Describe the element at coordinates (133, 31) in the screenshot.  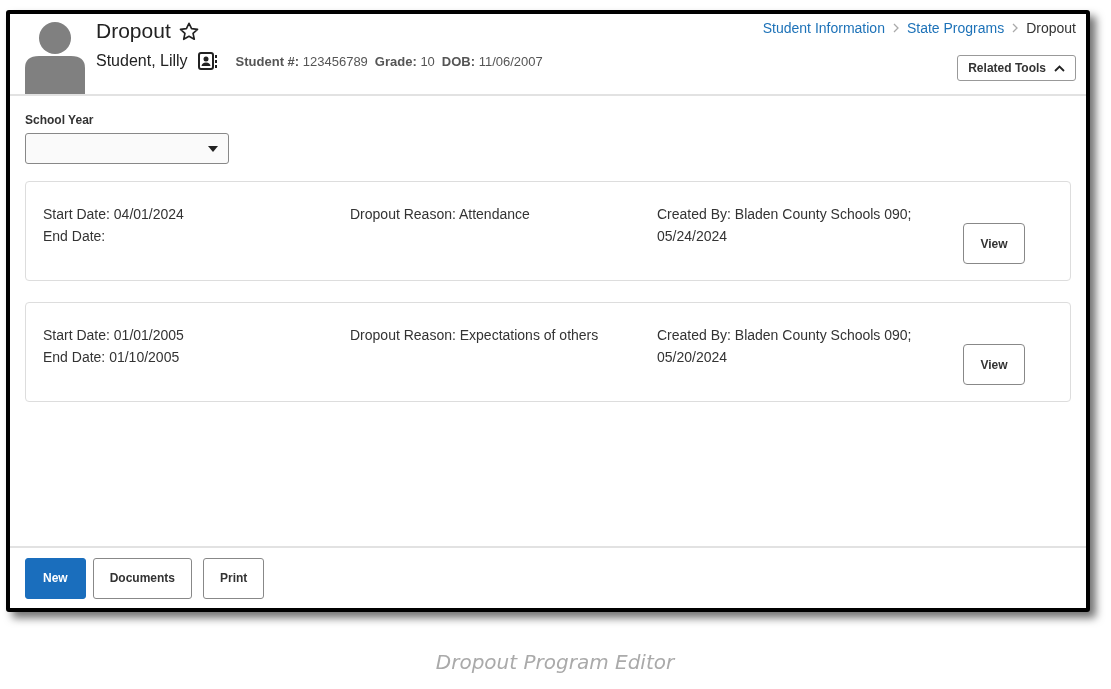
I see `page-title: Dropout` at that location.